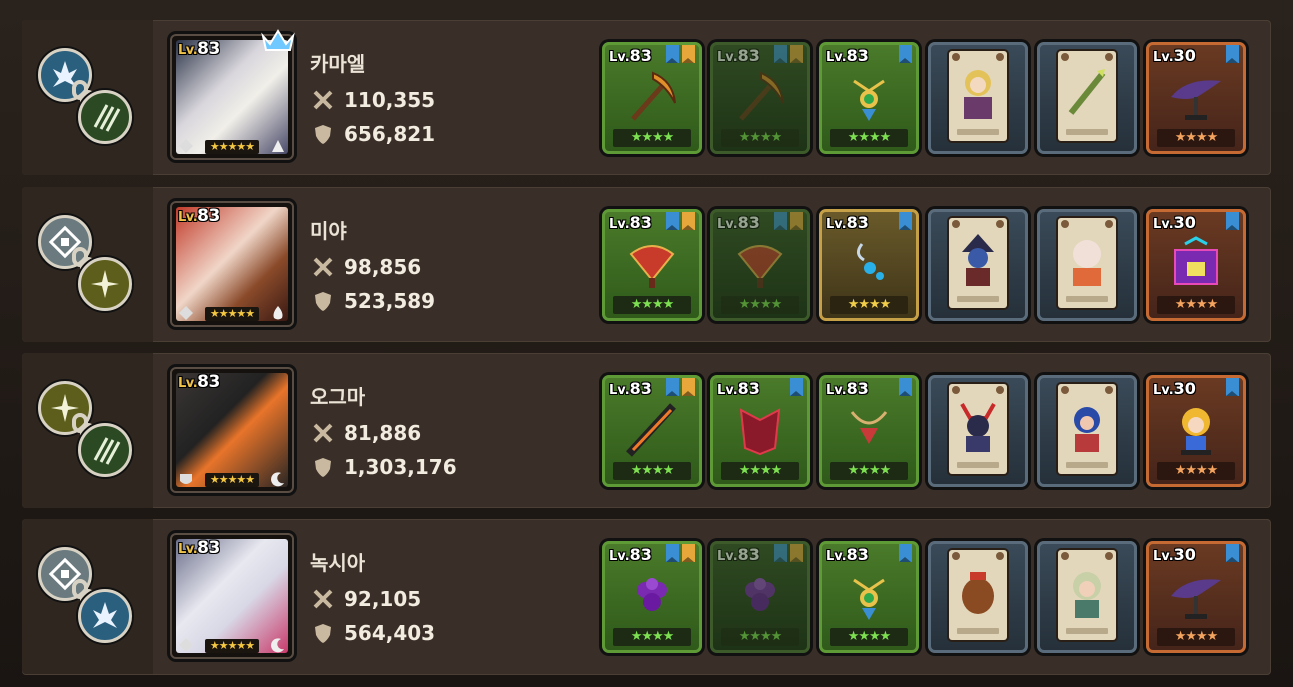 The image size is (1293, 687). Describe the element at coordinates (383, 599) in the screenshot. I see `attack-value: 92,105` at that location.